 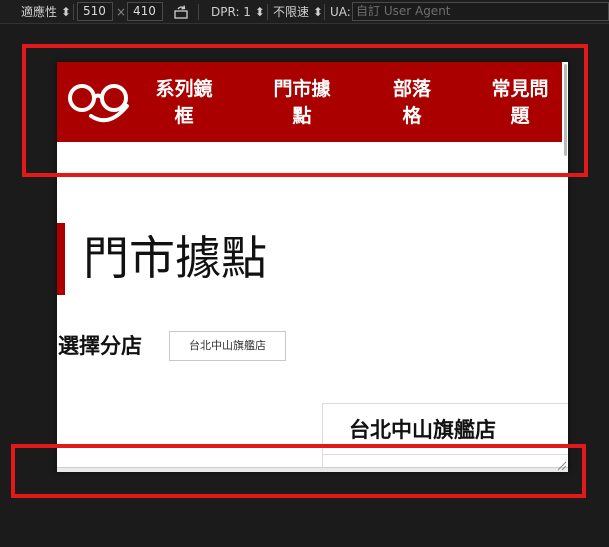 I want to click on title-accent-bar, so click(x=61, y=259).